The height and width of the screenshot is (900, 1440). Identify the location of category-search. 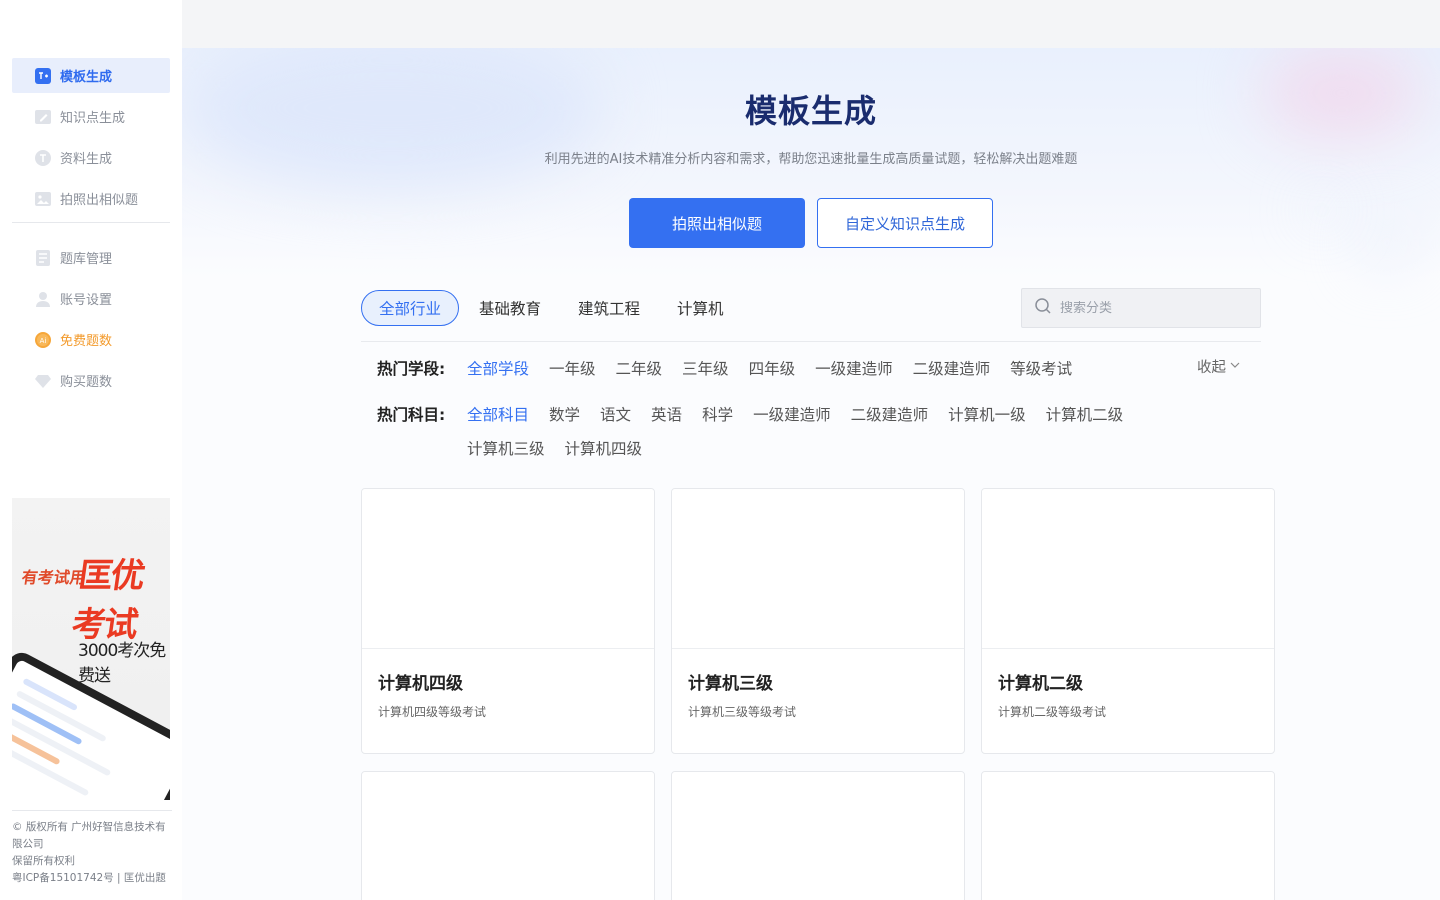
(1141, 308).